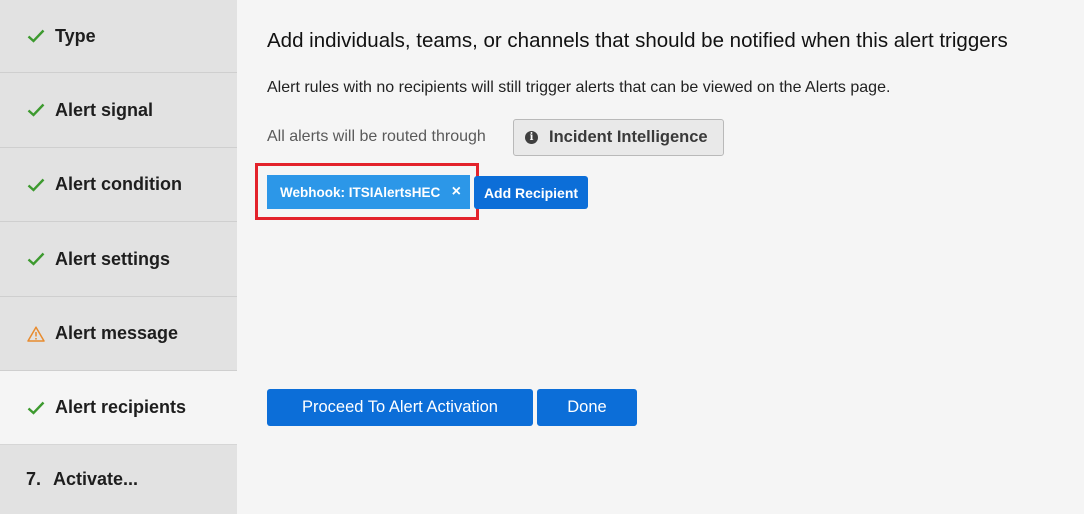  I want to click on step-label: Type, so click(75, 35).